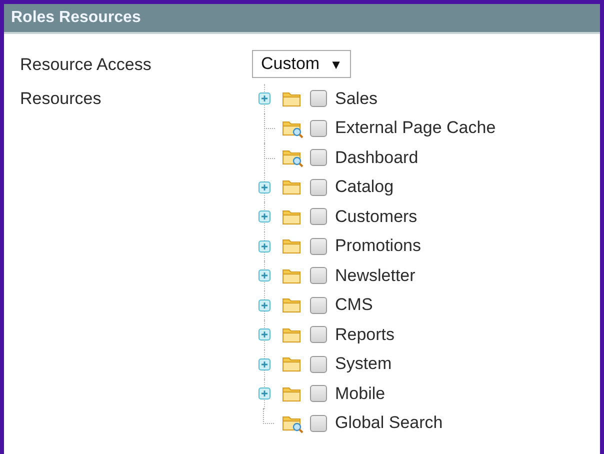  Describe the element at coordinates (376, 216) in the screenshot. I see `tree-item-label: Customers` at that location.